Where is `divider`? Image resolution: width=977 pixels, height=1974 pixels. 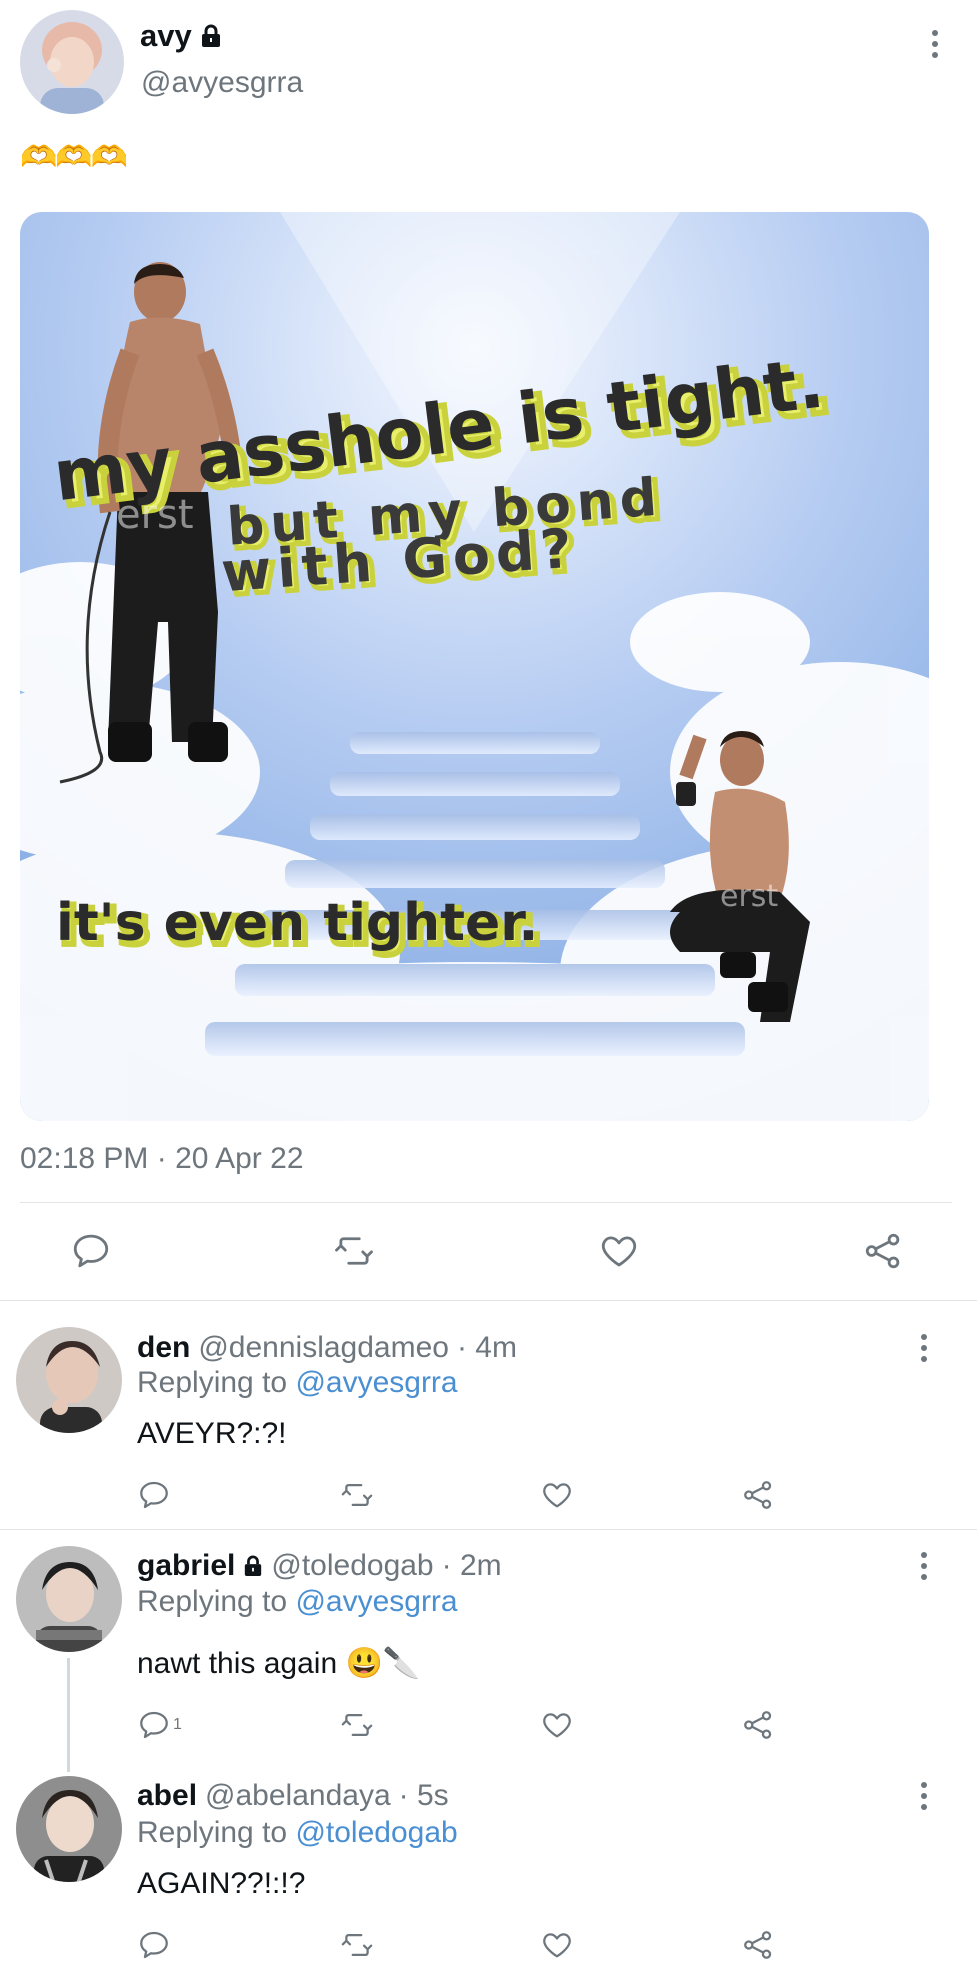
divider is located at coordinates (486, 1202).